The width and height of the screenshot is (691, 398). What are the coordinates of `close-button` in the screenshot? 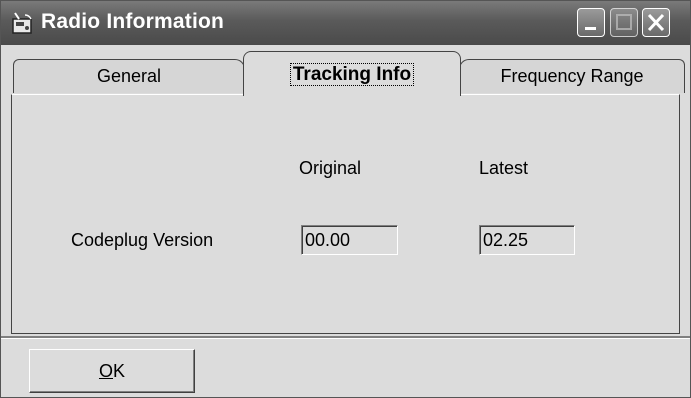 It's located at (656, 22).